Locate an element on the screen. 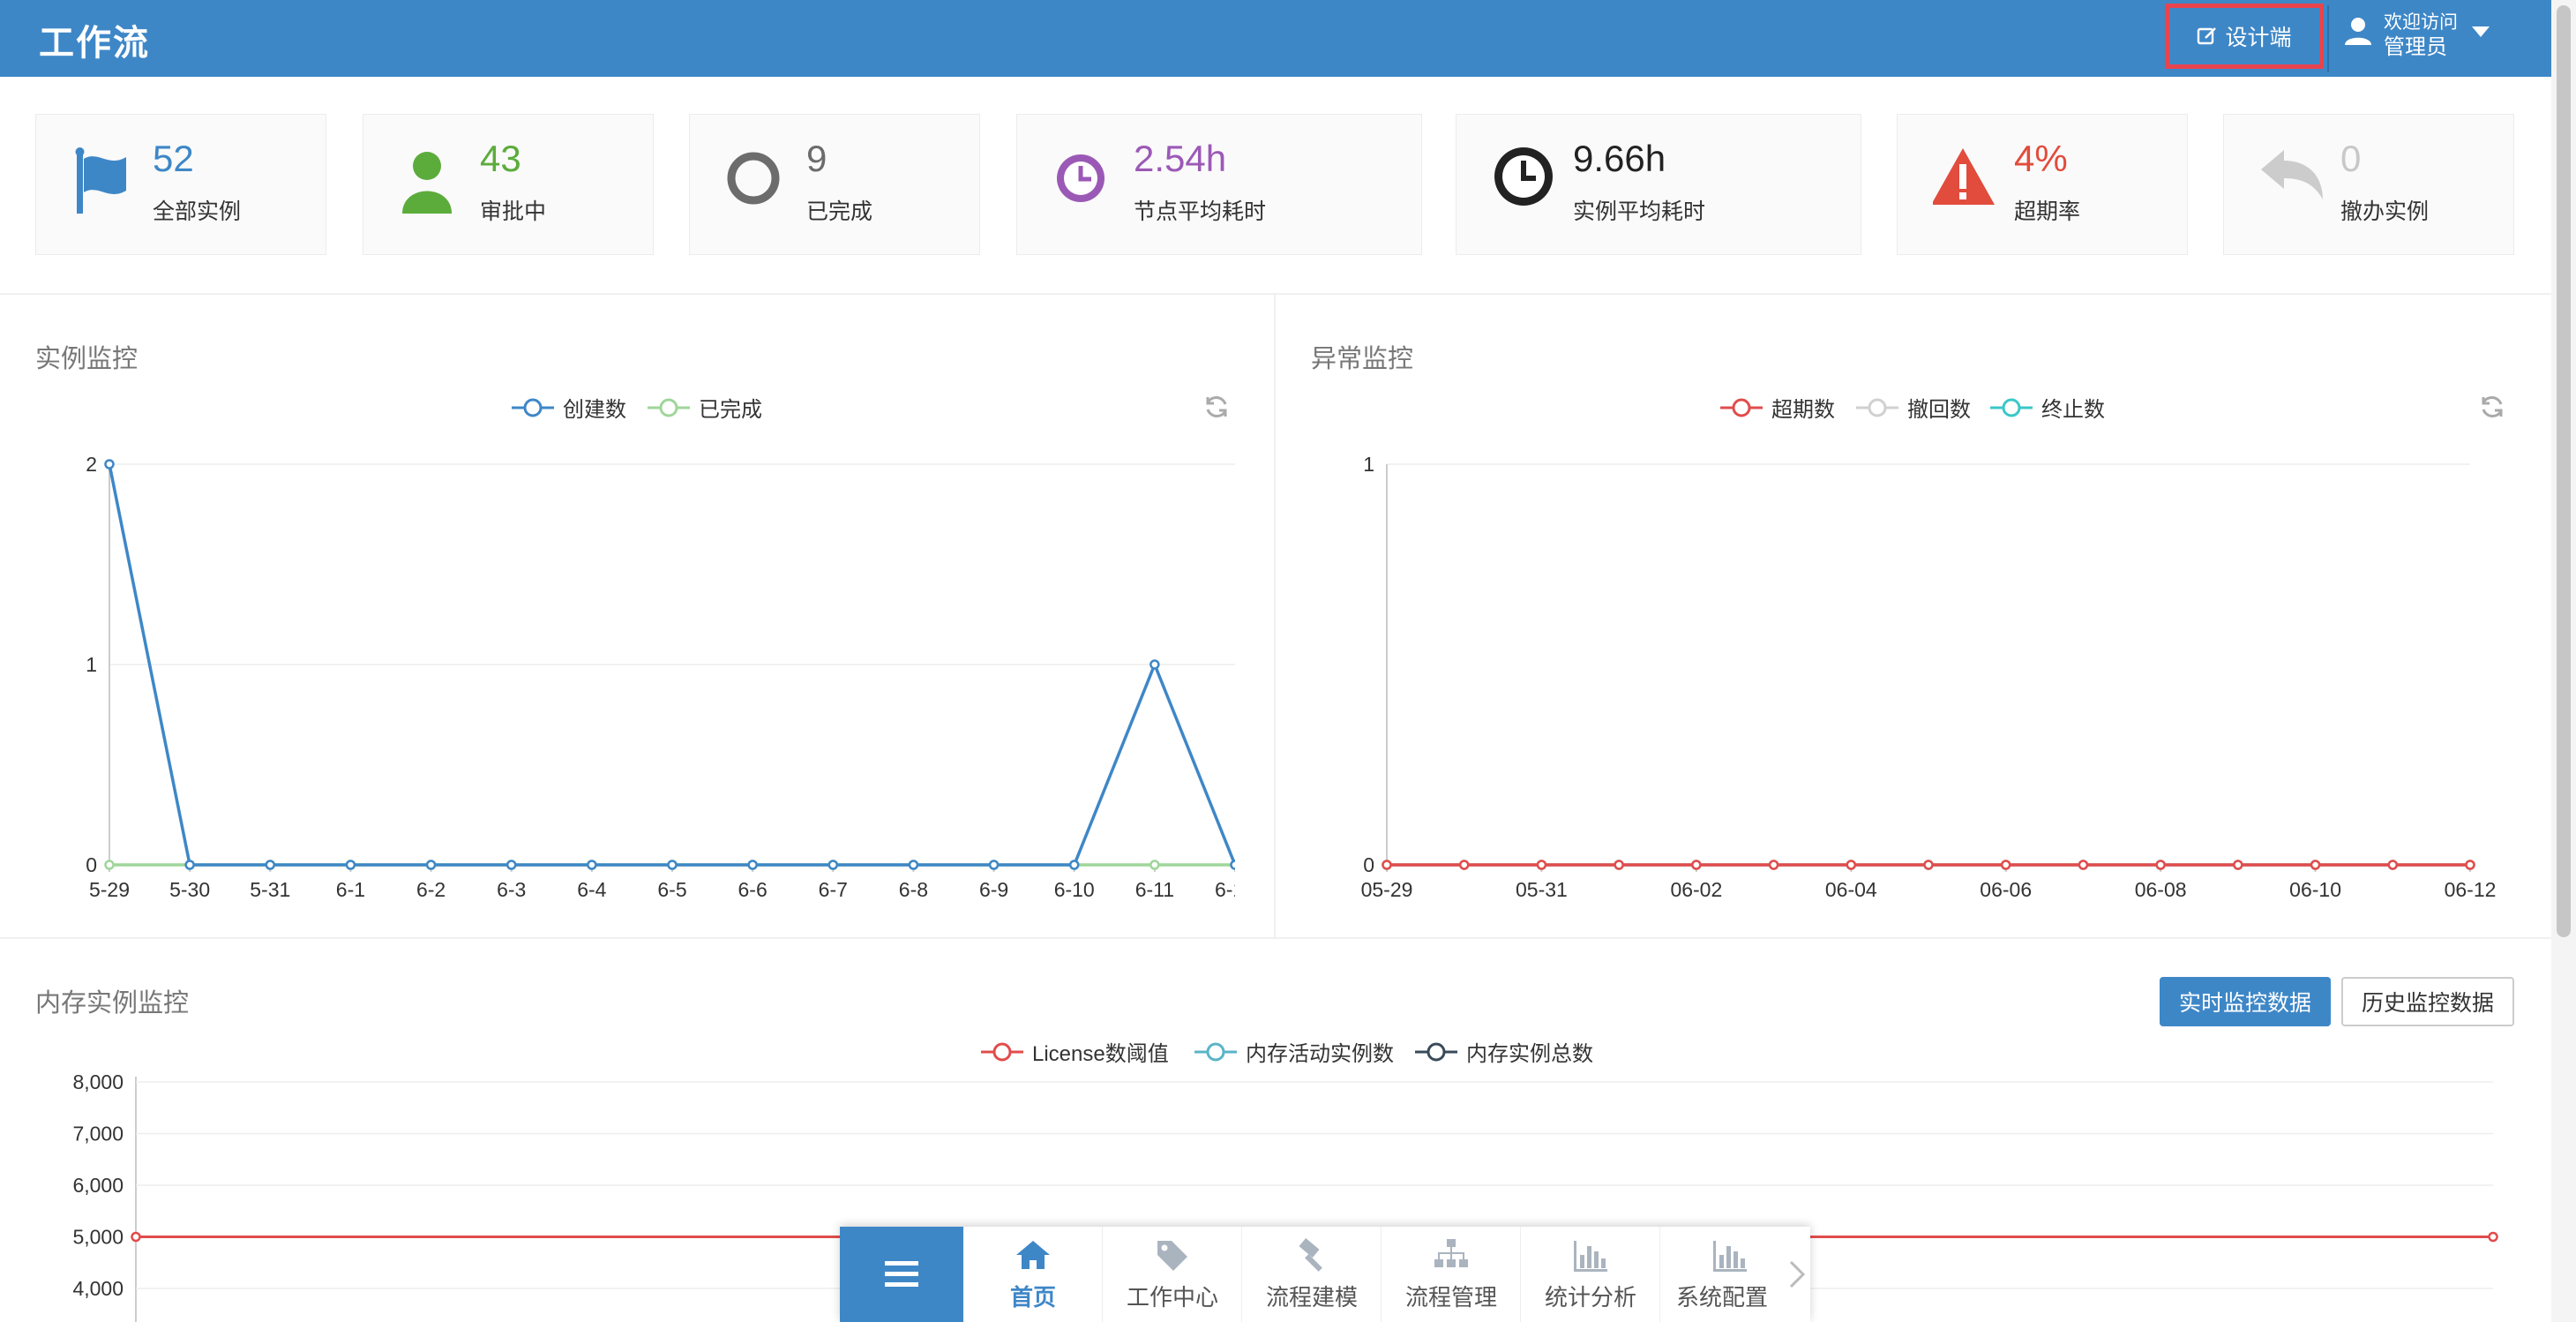 The image size is (2576, 1322). flag-icon is located at coordinates (101, 180).